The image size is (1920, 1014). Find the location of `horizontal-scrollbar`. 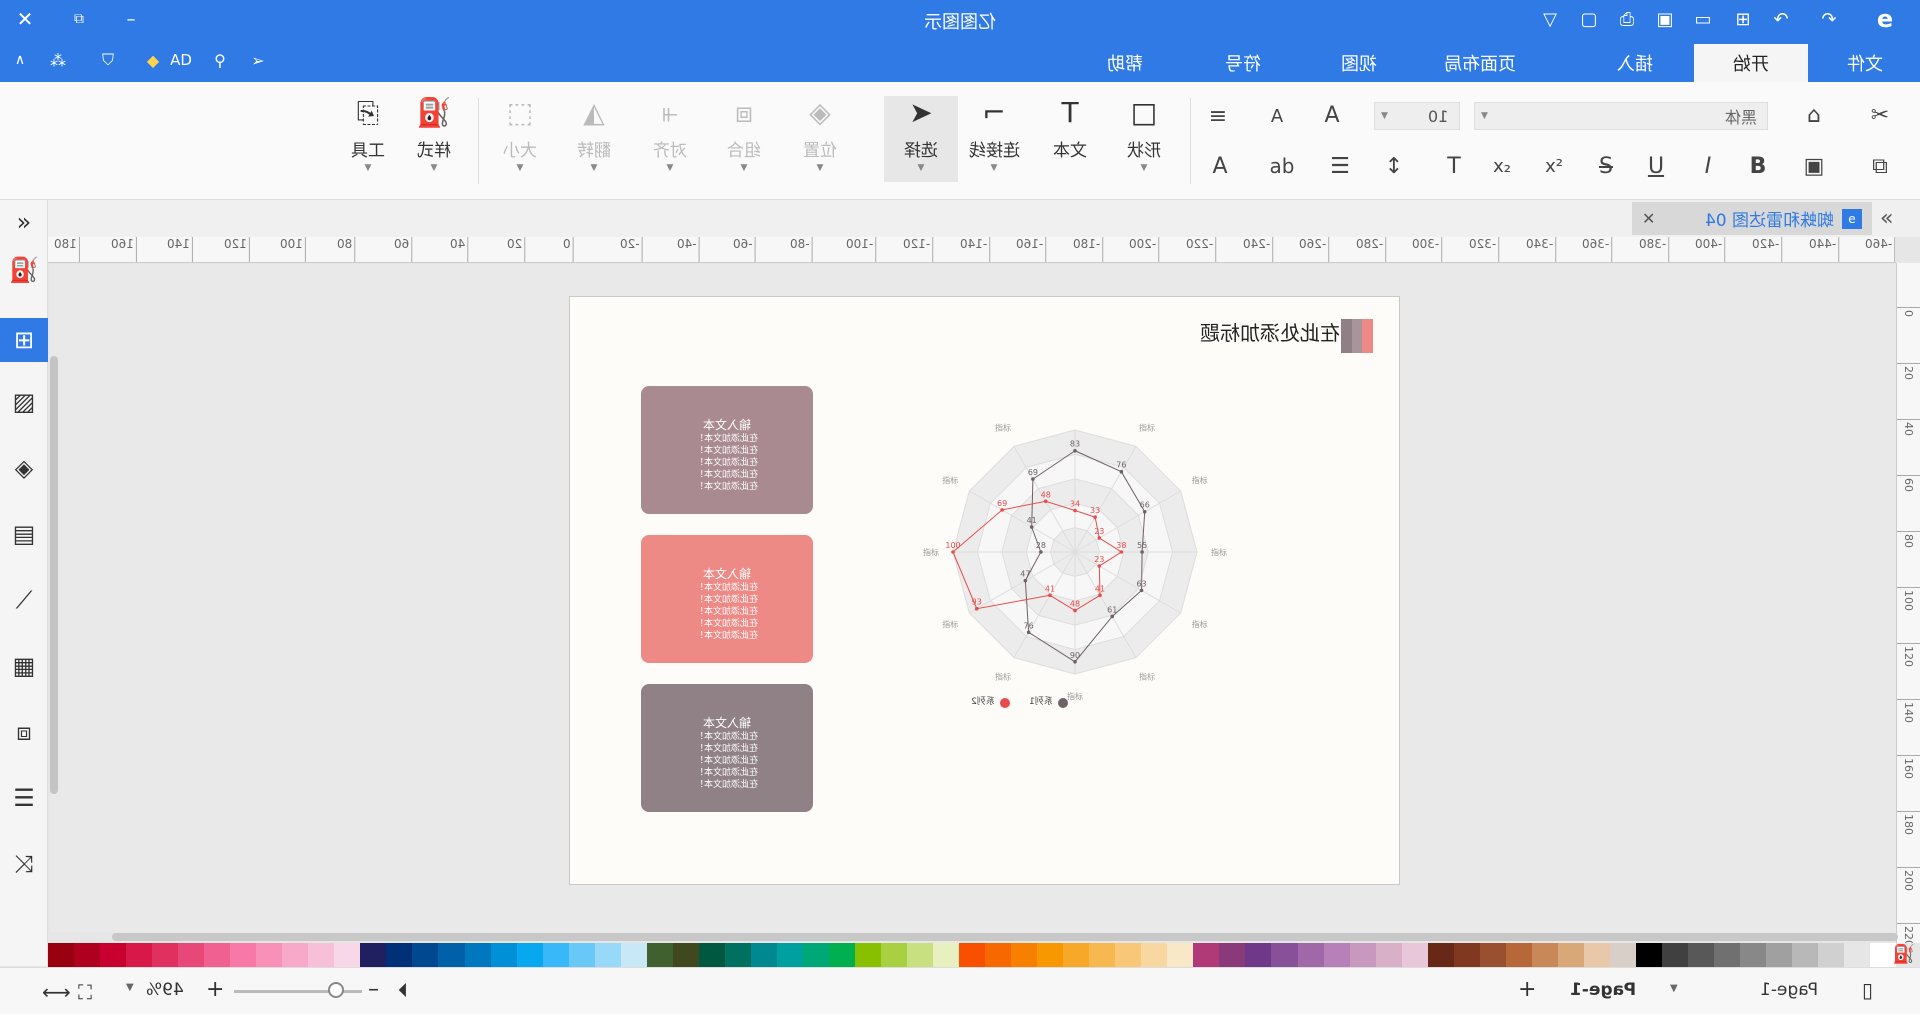

horizontal-scrollbar is located at coordinates (1005, 937).